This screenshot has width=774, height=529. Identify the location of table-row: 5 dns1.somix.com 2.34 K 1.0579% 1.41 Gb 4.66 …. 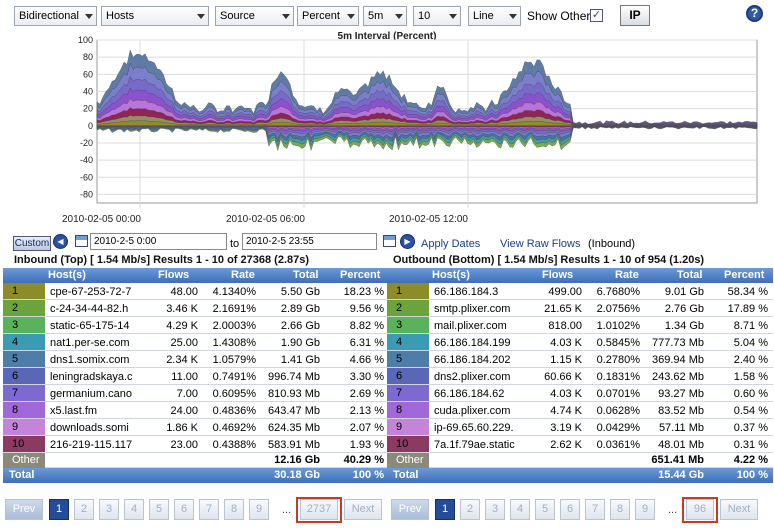
(196, 359).